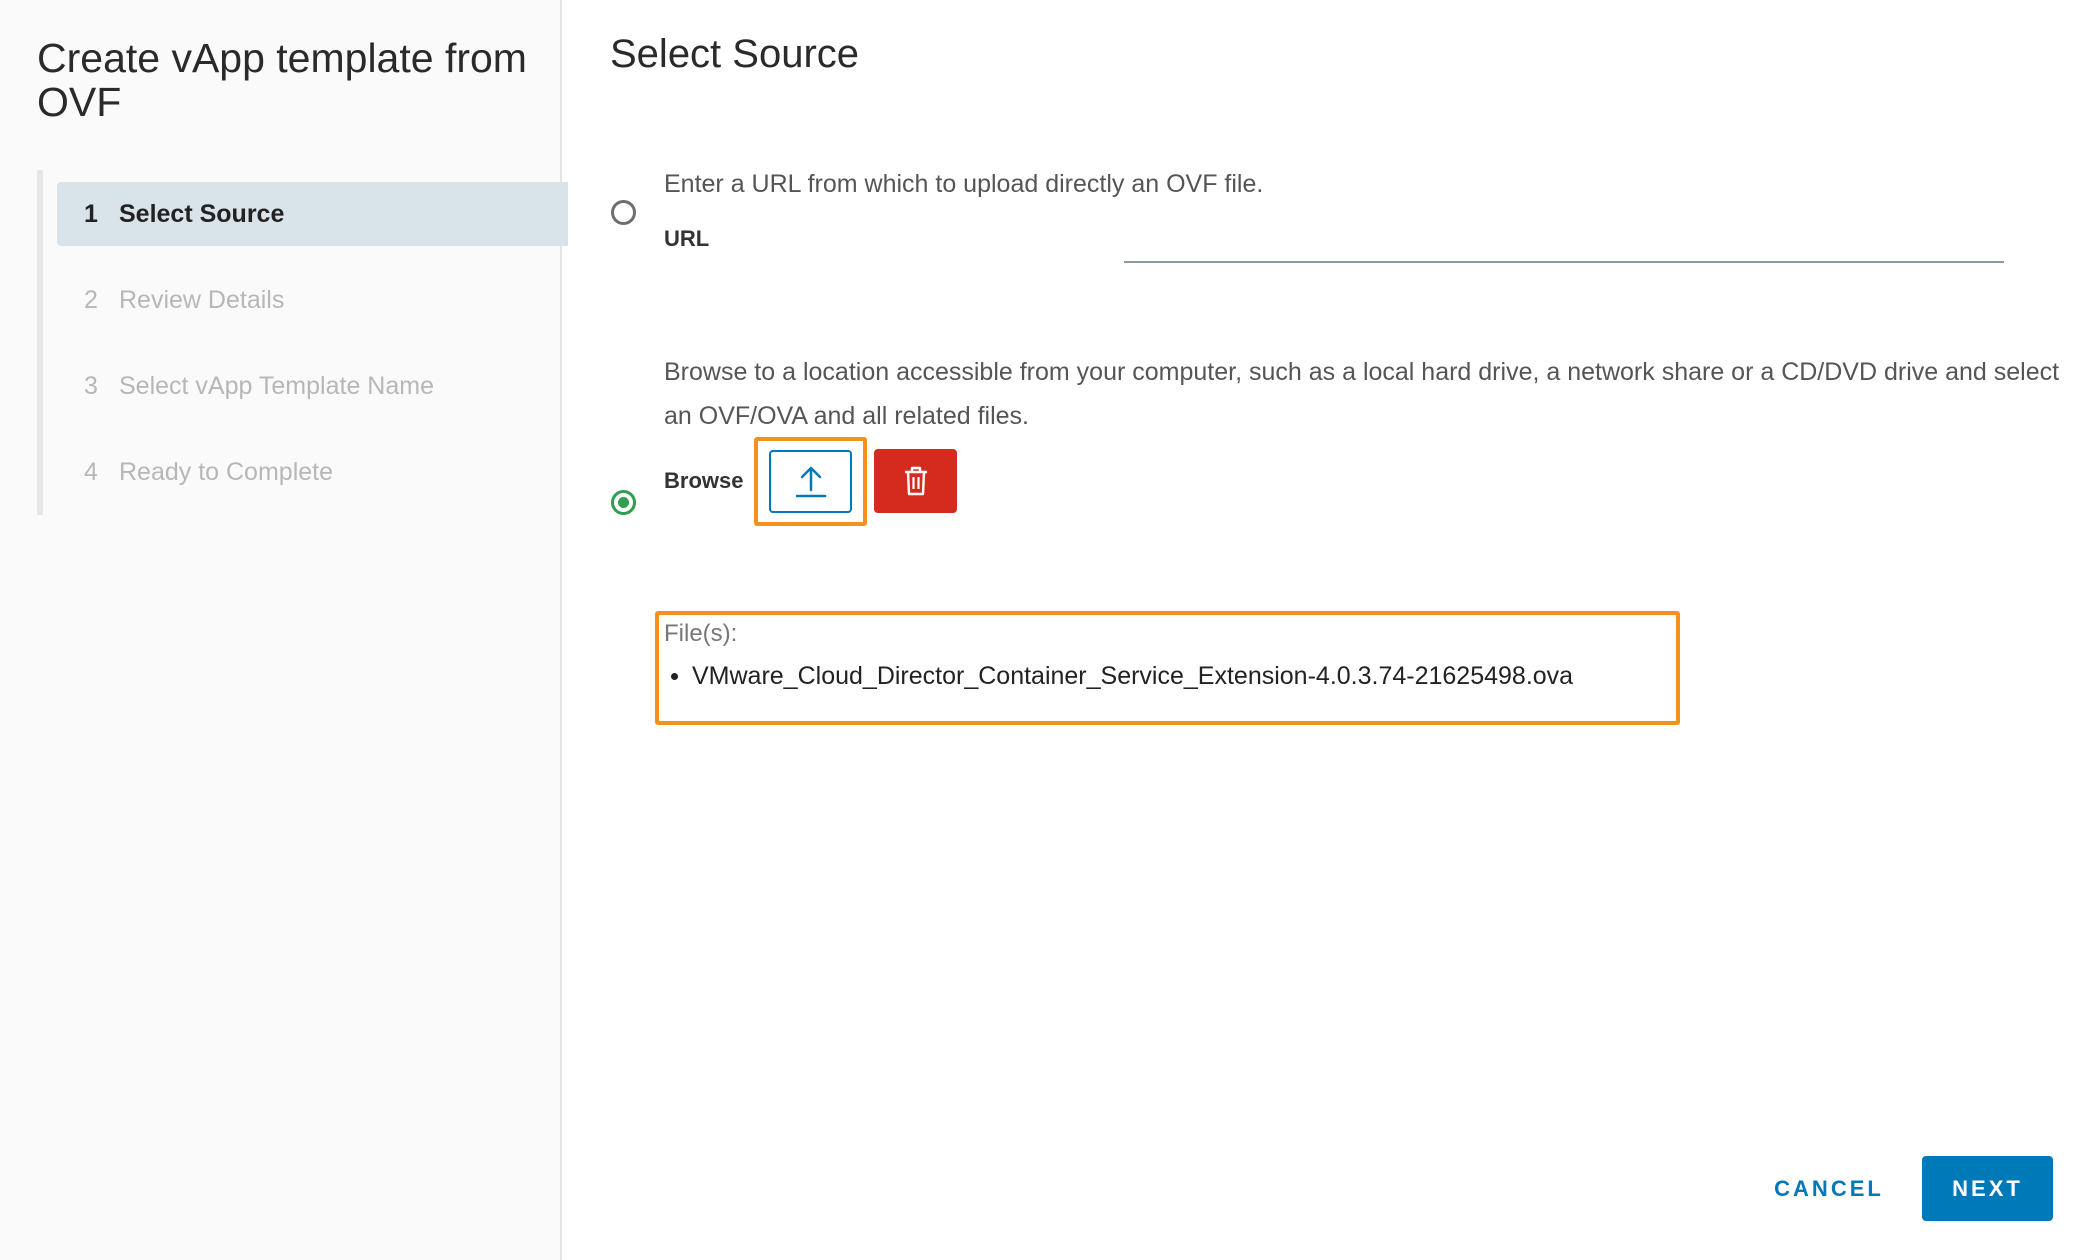  I want to click on trash-icon, so click(915, 481).